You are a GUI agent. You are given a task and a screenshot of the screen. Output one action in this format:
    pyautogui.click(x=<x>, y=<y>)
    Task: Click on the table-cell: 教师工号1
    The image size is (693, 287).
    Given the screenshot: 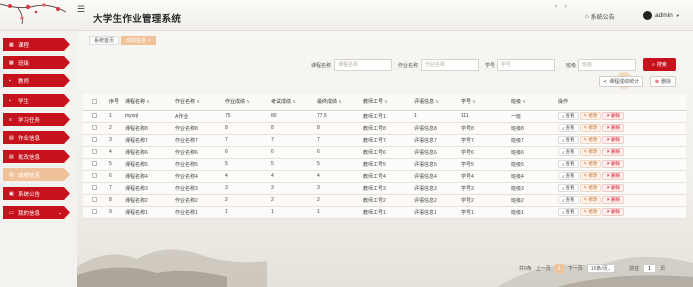 What is the action you would take?
    pyautogui.click(x=384, y=212)
    